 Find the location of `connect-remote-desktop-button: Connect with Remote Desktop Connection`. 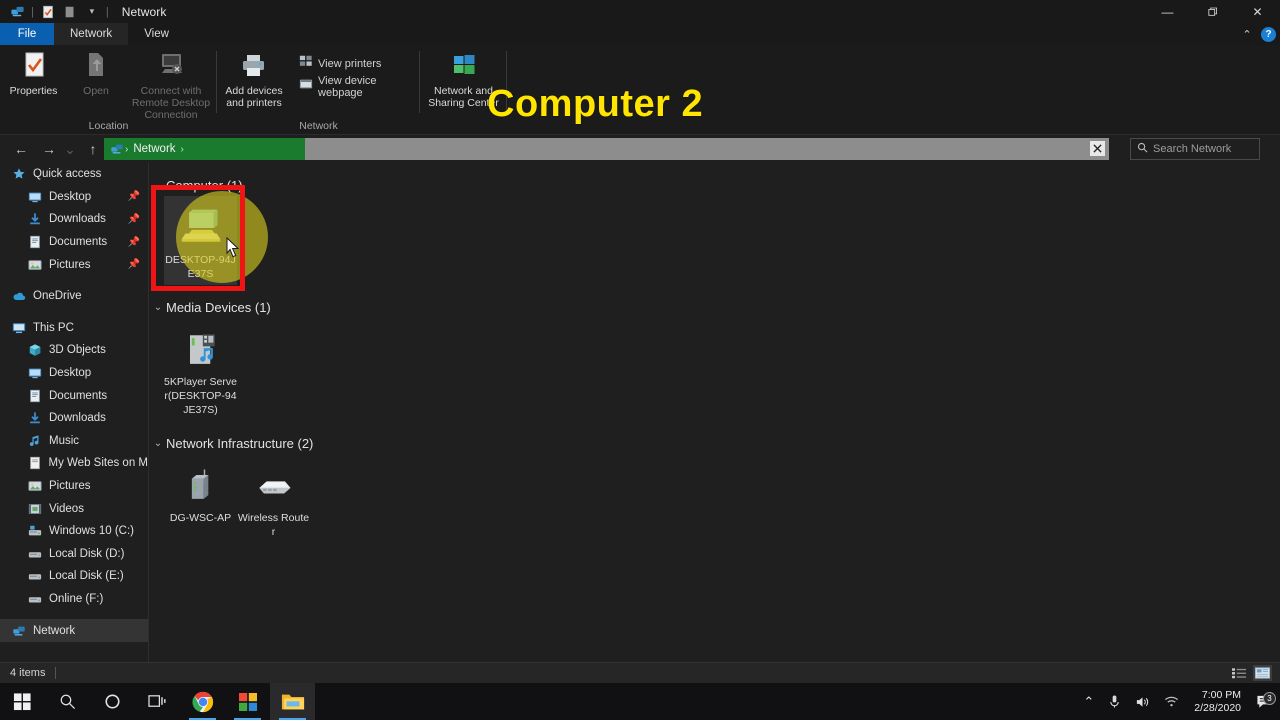

connect-remote-desktop-button: Connect with Remote Desktop Connection is located at coordinates (171, 85).